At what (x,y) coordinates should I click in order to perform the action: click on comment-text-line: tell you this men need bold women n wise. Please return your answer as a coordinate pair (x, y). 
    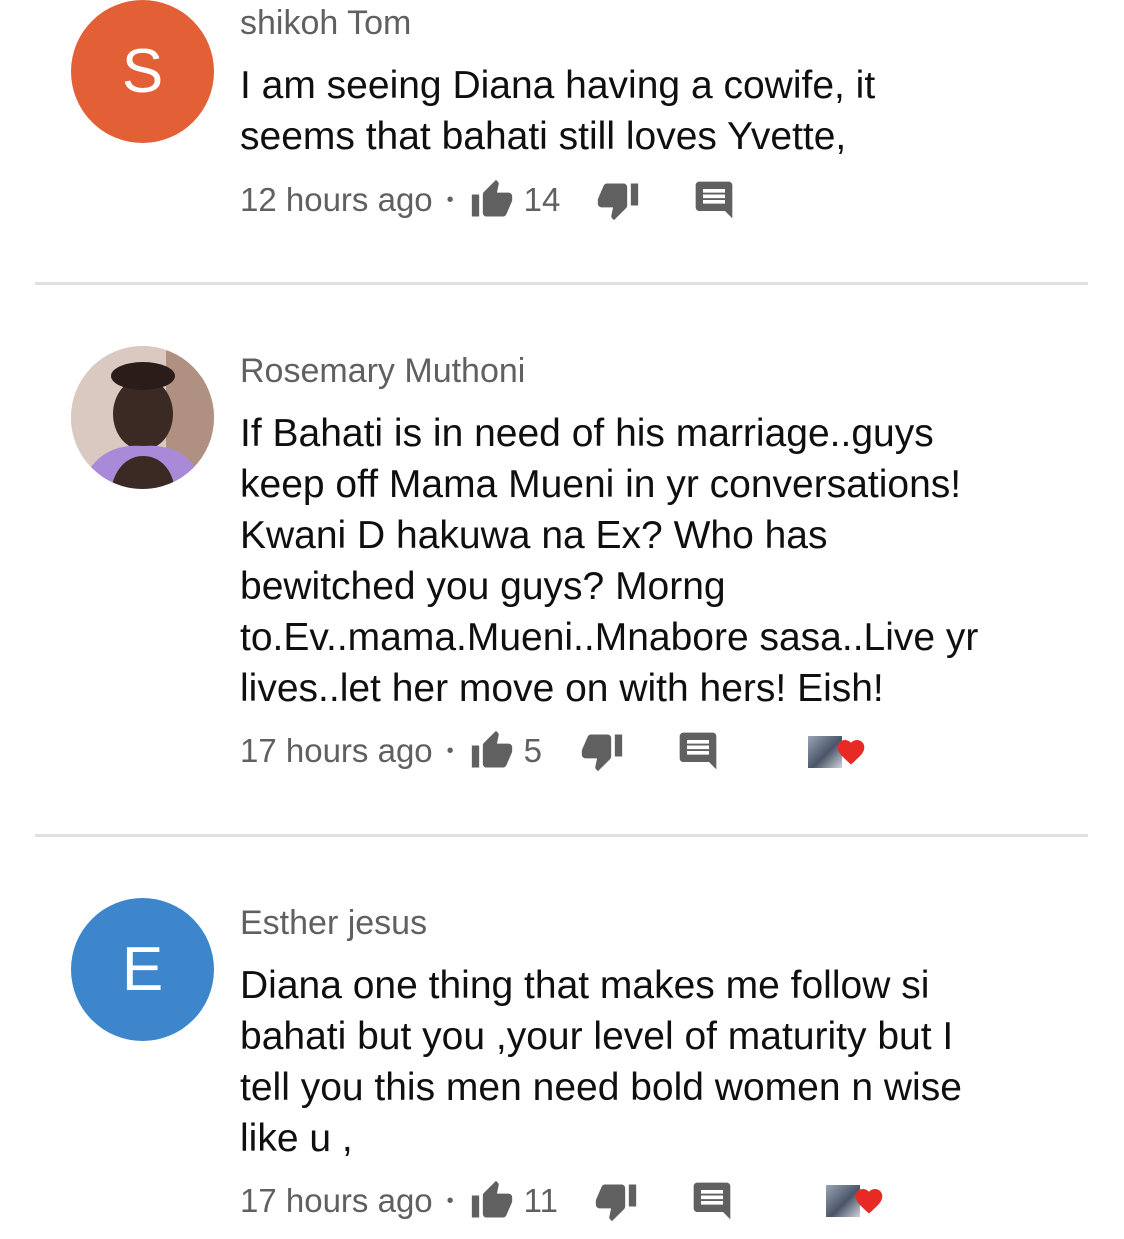
    Looking at the image, I should click on (601, 1087).